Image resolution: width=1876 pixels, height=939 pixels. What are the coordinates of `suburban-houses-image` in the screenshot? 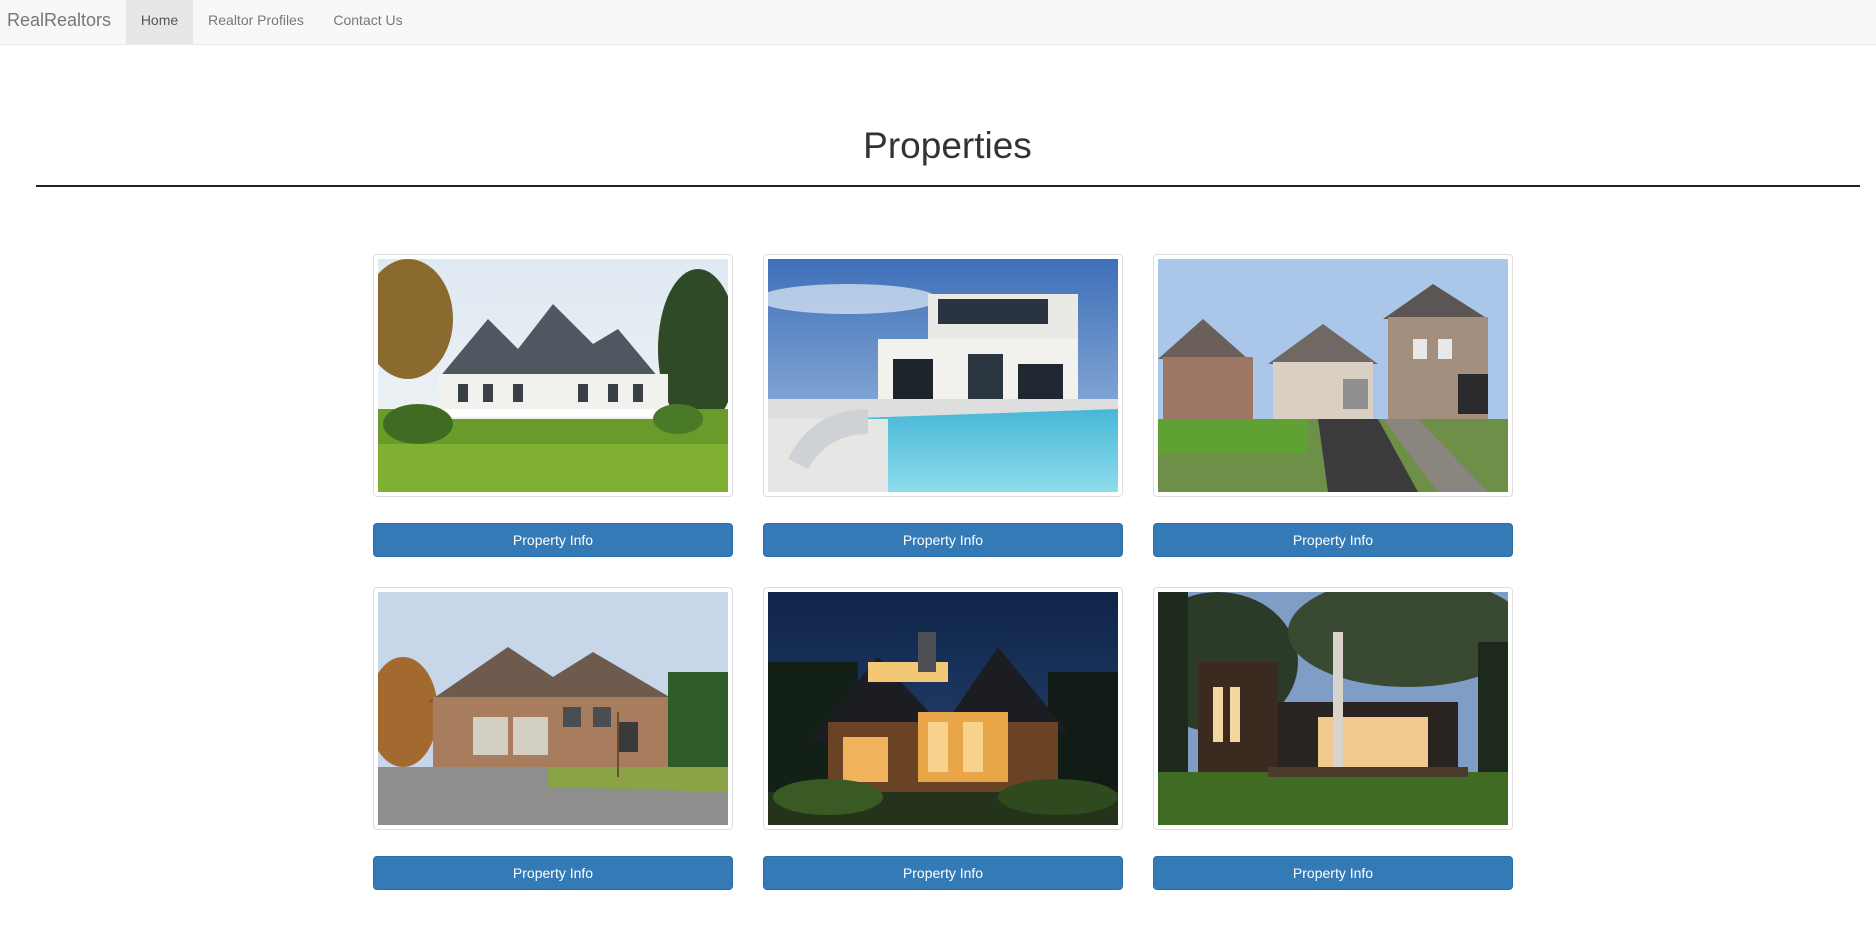 It's located at (1333, 375).